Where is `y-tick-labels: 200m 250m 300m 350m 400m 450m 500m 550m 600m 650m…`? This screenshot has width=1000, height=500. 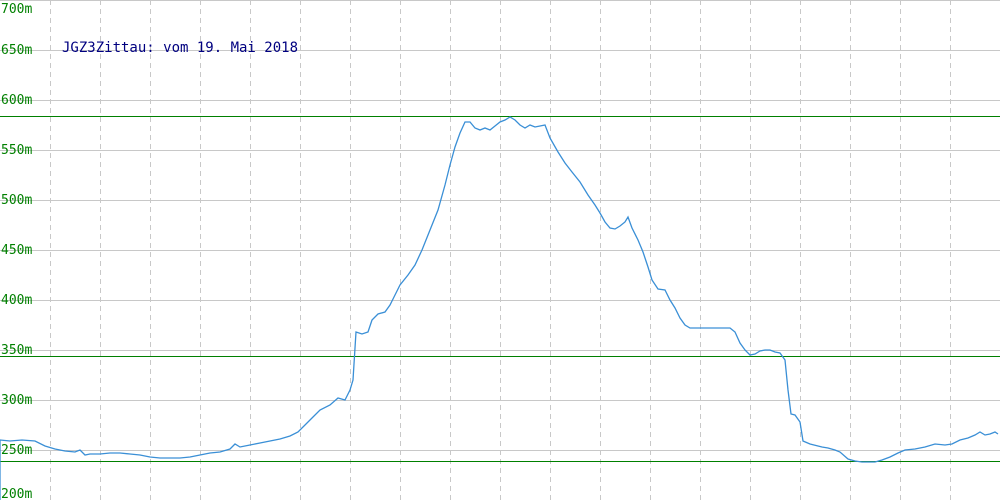
y-tick-labels: 200m 250m 300m 350m 400m 450m 500m 550m 600m 650m… is located at coordinates (16, 251).